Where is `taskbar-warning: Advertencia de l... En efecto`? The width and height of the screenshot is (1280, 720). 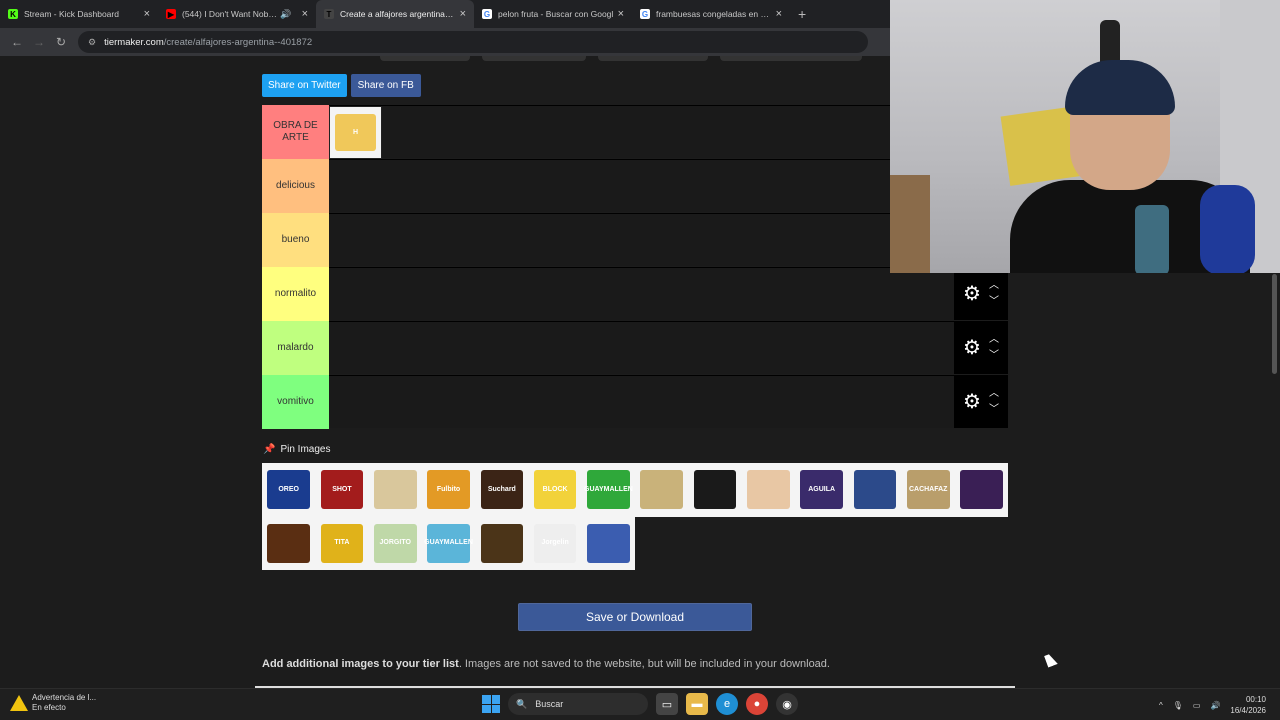
taskbar-warning: Advertencia de l... En efecto is located at coordinates (53, 703).